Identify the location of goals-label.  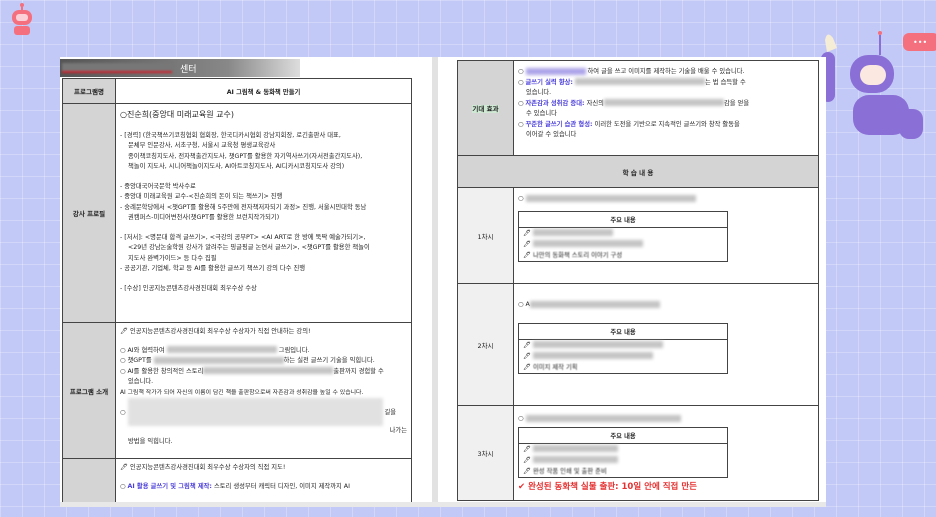
(89, 481).